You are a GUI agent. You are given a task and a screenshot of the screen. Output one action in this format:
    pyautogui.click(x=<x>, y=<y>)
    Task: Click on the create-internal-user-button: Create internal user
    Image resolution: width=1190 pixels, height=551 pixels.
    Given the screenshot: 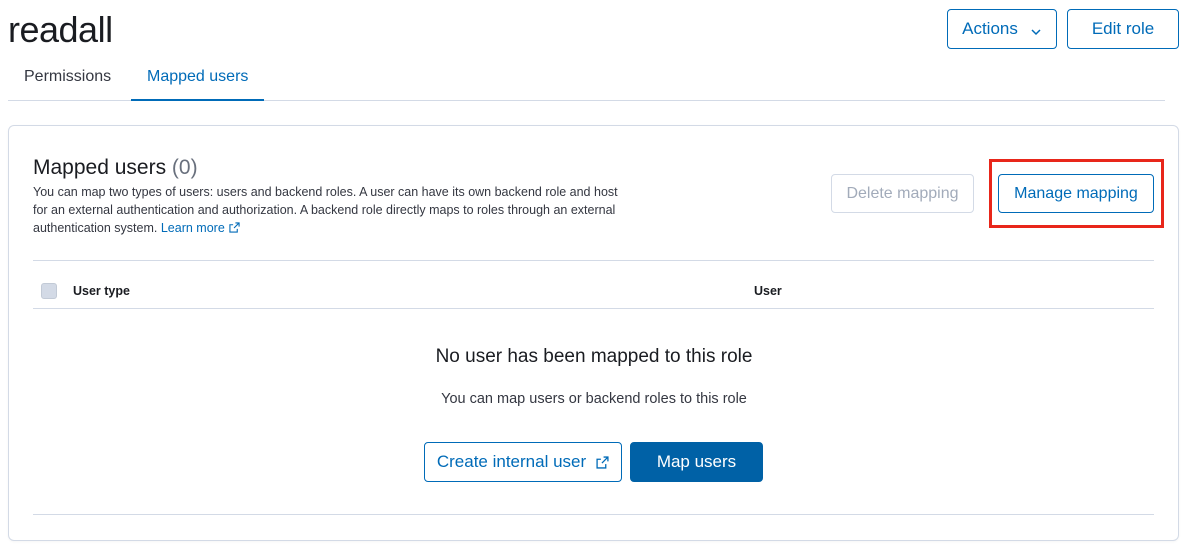 What is the action you would take?
    pyautogui.click(x=523, y=462)
    